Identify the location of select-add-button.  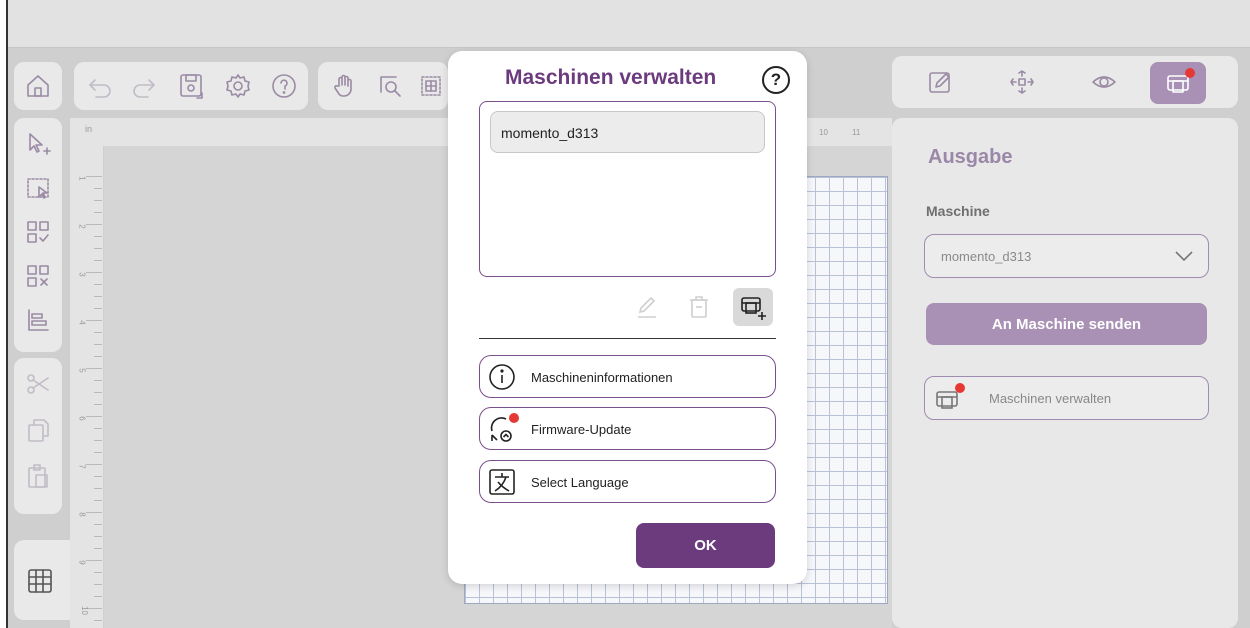
(38, 144).